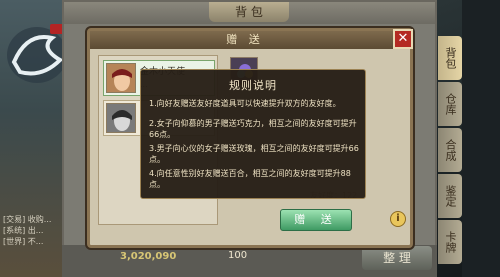 The height and width of the screenshot is (277, 500). I want to click on tab-warehouse: 仓库, so click(450, 104).